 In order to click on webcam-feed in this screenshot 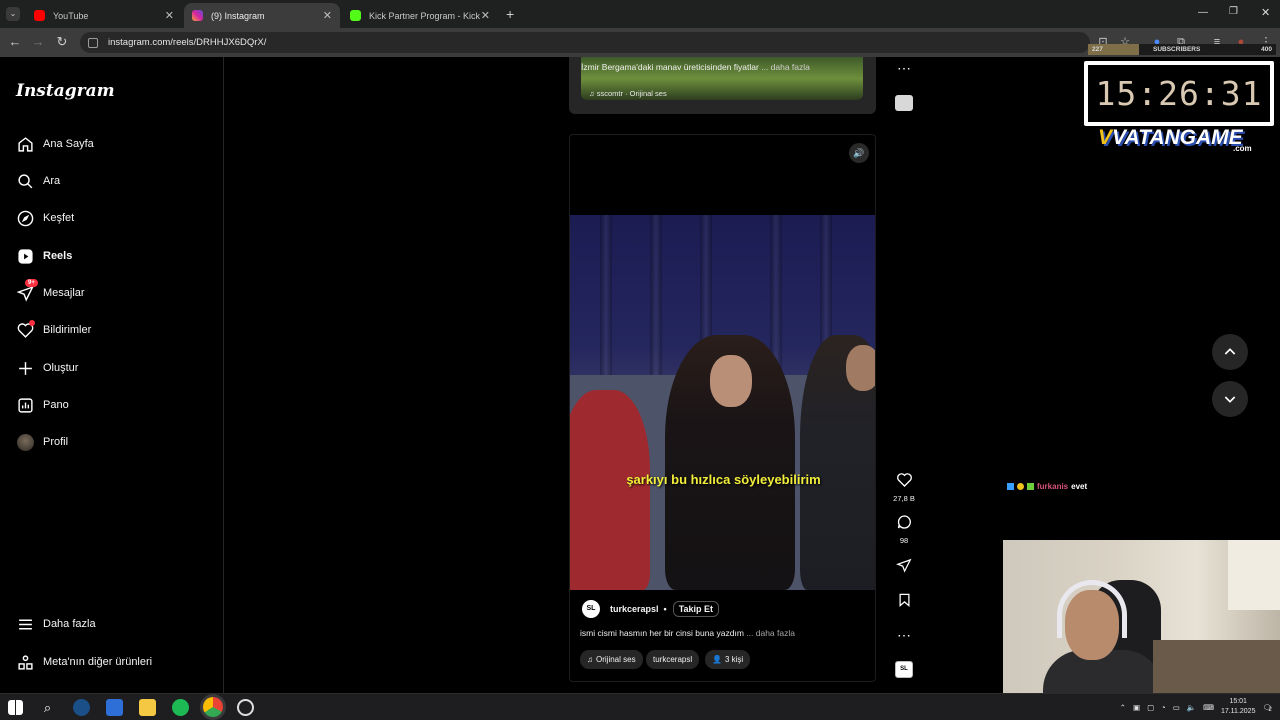, I will do `click(1141, 616)`.